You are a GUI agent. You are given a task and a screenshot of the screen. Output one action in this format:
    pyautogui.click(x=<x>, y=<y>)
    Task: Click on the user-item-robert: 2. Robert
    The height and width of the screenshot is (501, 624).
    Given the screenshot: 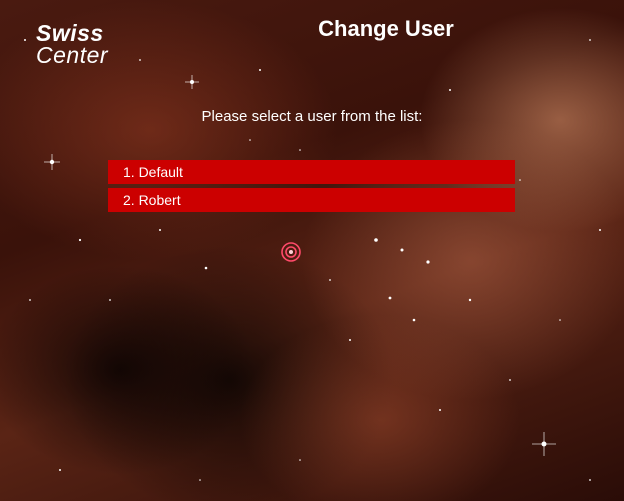 What is the action you would take?
    pyautogui.click(x=311, y=200)
    